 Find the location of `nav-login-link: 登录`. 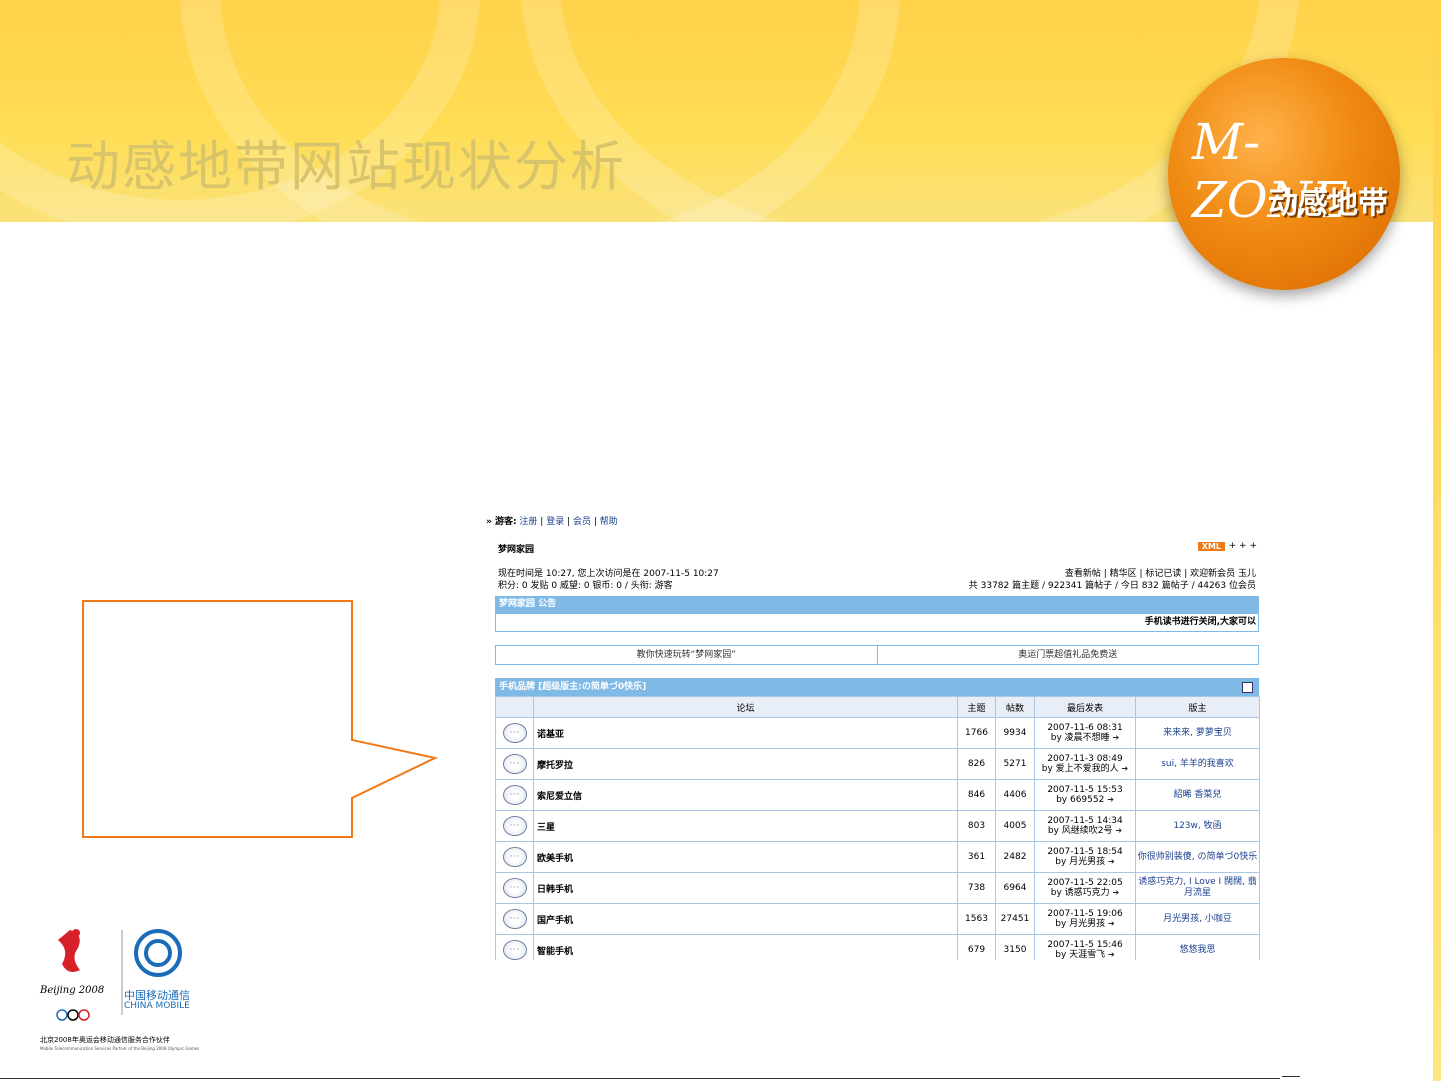

nav-login-link: 登录 is located at coordinates (555, 522).